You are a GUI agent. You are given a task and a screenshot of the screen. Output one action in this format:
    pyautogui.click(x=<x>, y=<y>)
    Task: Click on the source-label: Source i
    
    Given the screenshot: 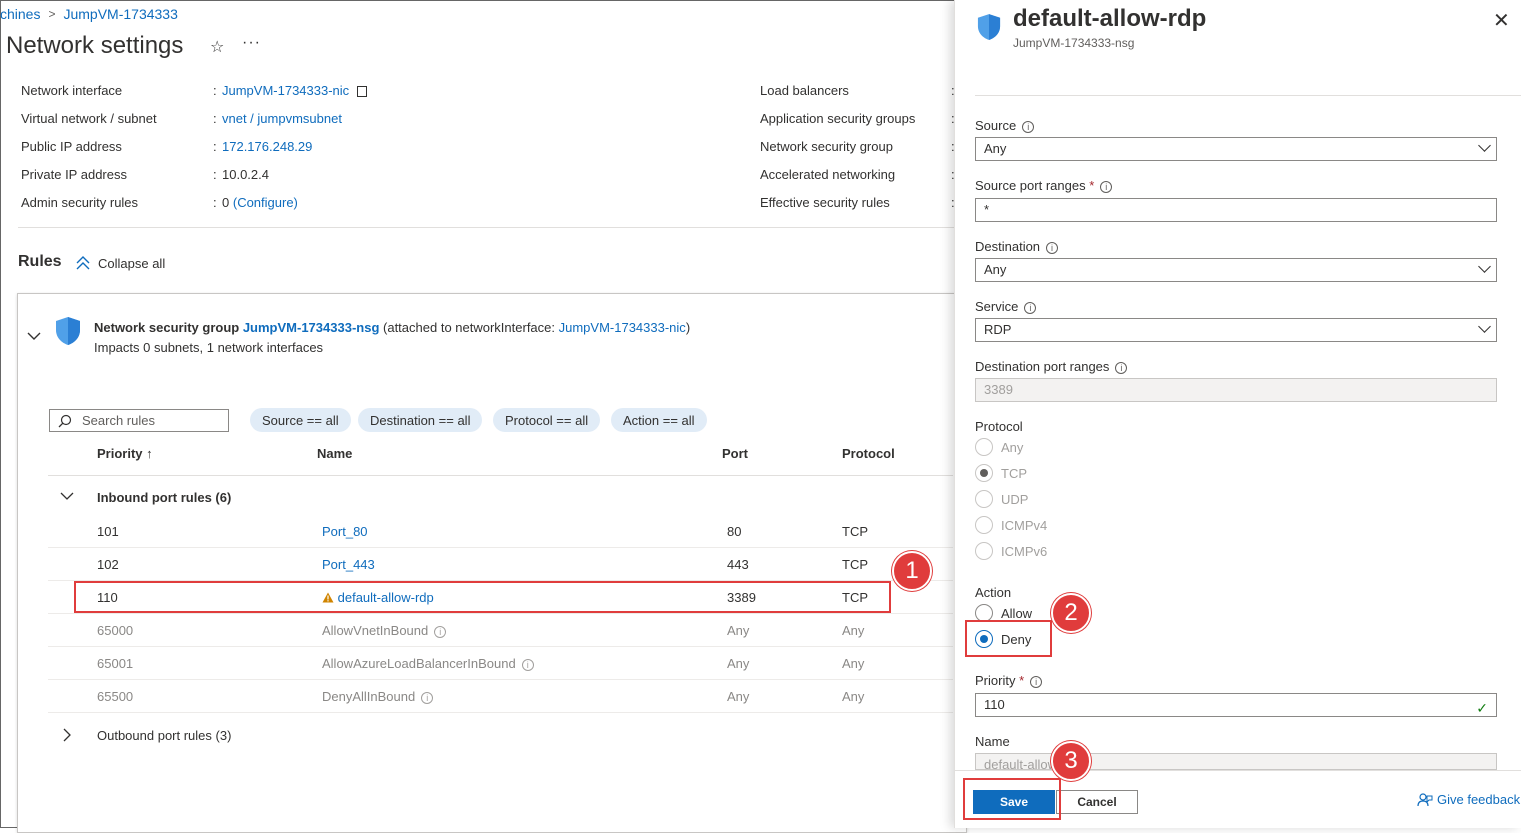 What is the action you would take?
    pyautogui.click(x=1005, y=125)
    